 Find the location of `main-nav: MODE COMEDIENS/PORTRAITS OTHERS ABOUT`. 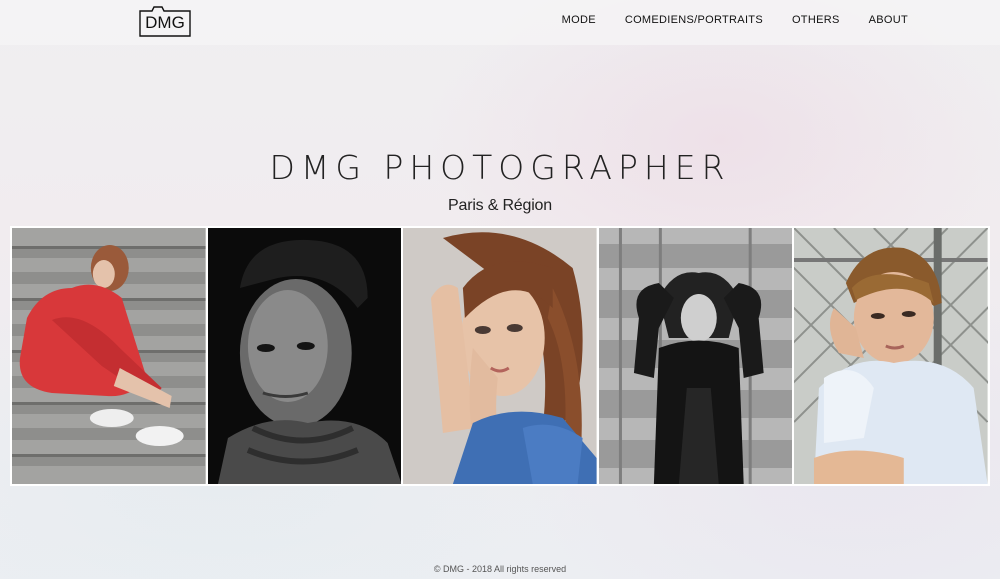

main-nav: MODE COMEDIENS/PORTRAITS OTHERS ABOUT is located at coordinates (735, 20).